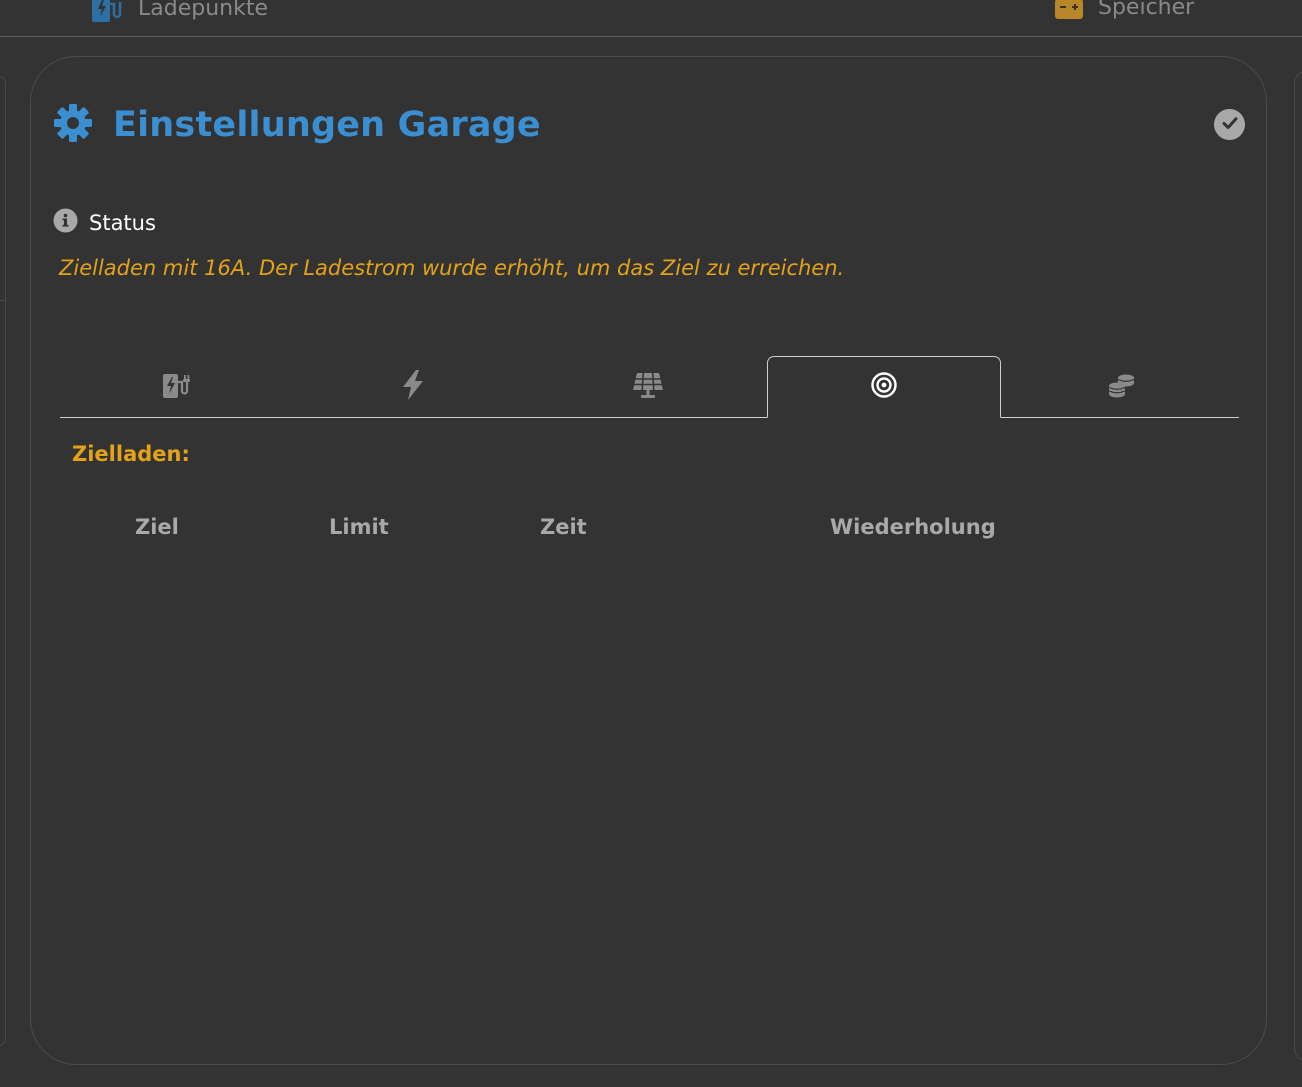 The height and width of the screenshot is (1087, 1302). What do you see at coordinates (65, 222) in the screenshot?
I see `info-icon` at bounding box center [65, 222].